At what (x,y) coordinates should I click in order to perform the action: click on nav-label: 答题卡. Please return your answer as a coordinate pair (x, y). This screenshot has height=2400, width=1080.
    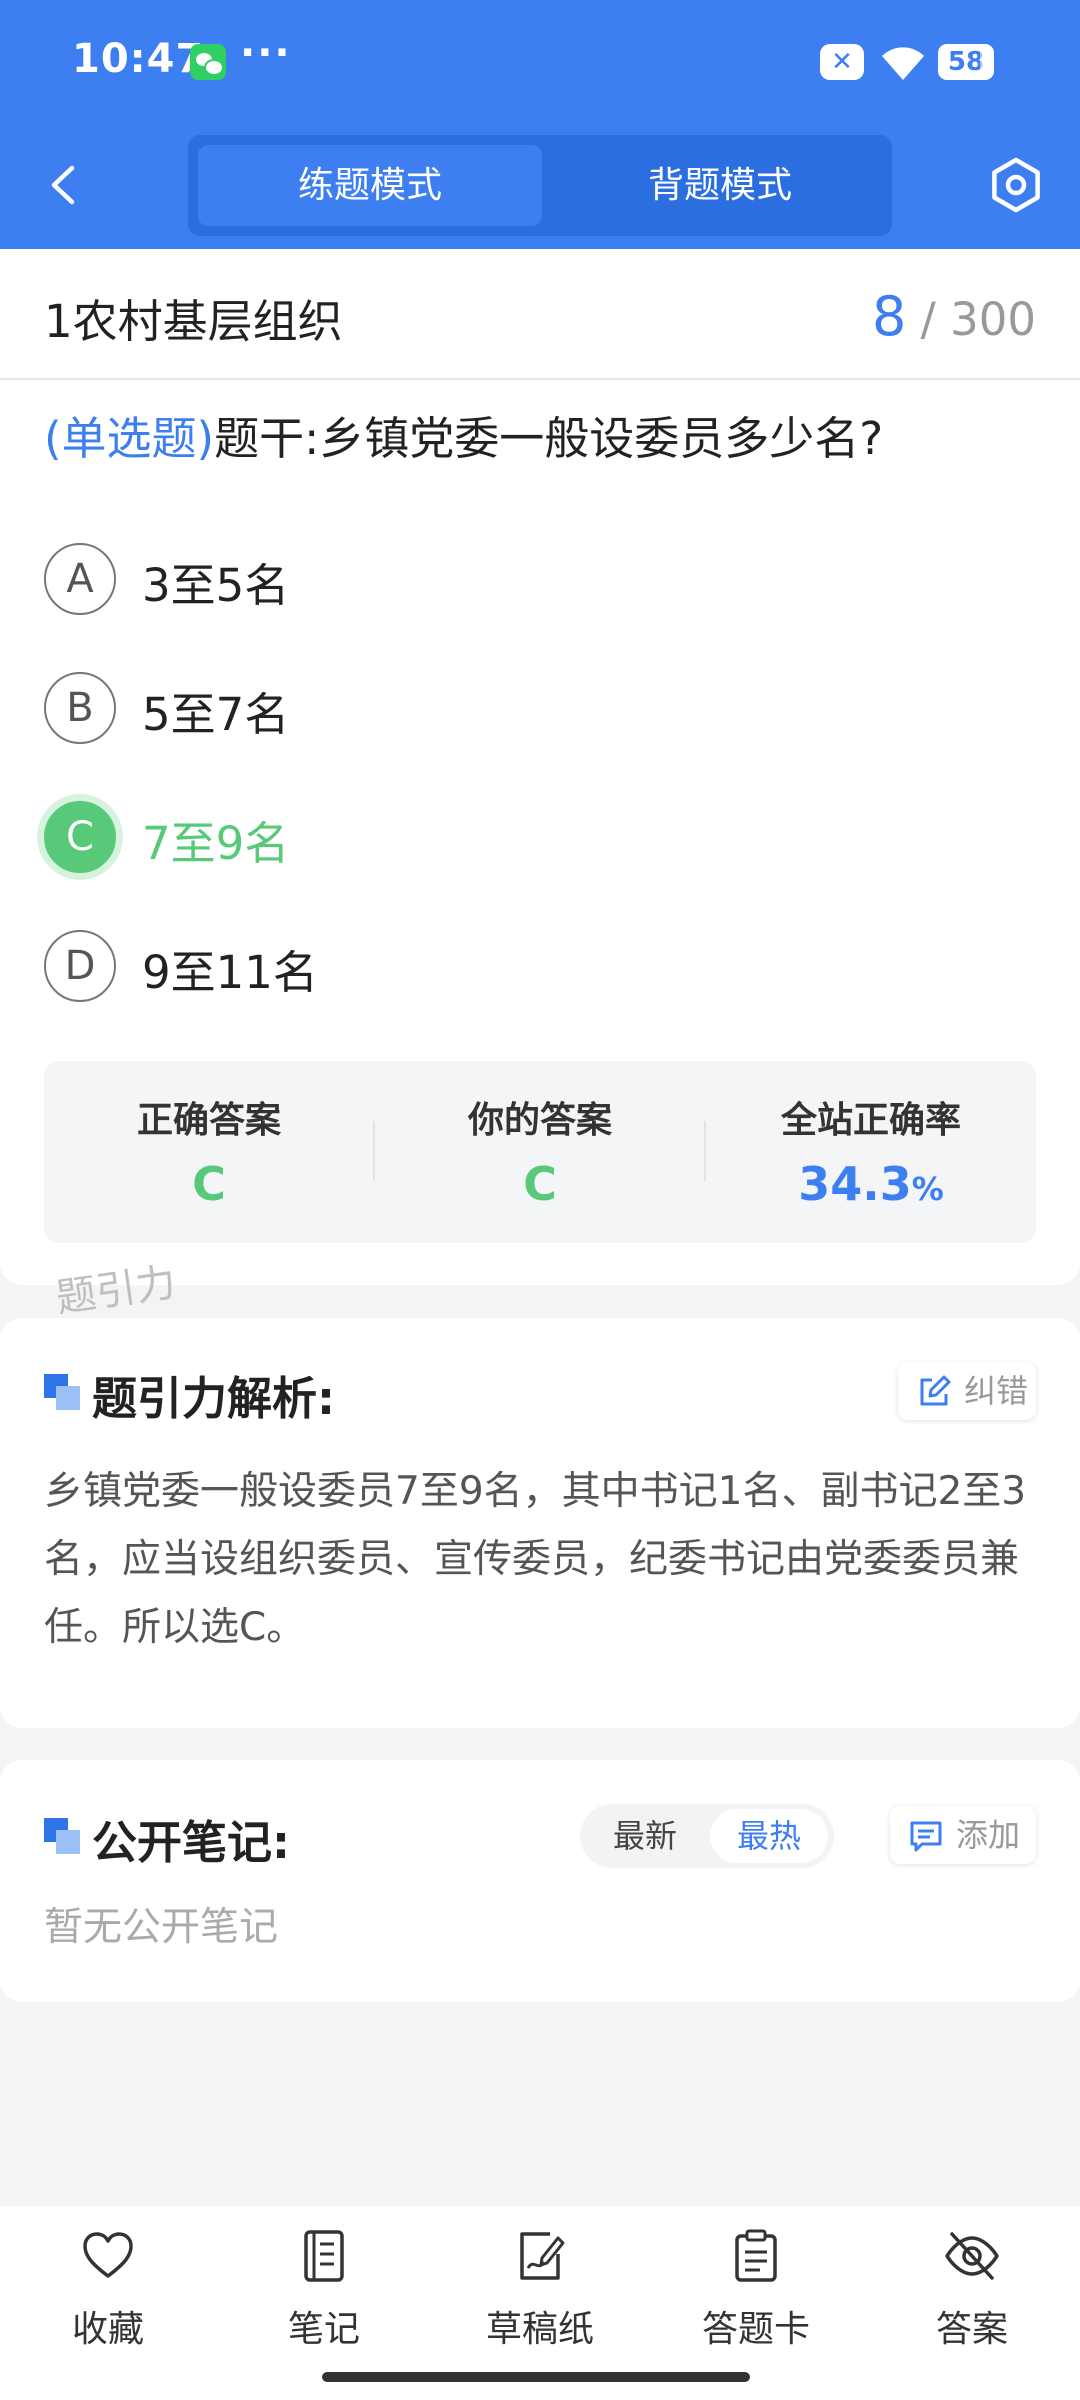
    Looking at the image, I should click on (755, 2329).